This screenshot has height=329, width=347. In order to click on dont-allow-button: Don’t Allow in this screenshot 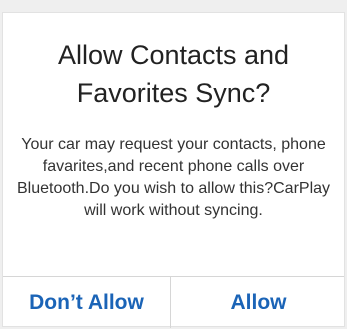, I will do `click(86, 302)`.